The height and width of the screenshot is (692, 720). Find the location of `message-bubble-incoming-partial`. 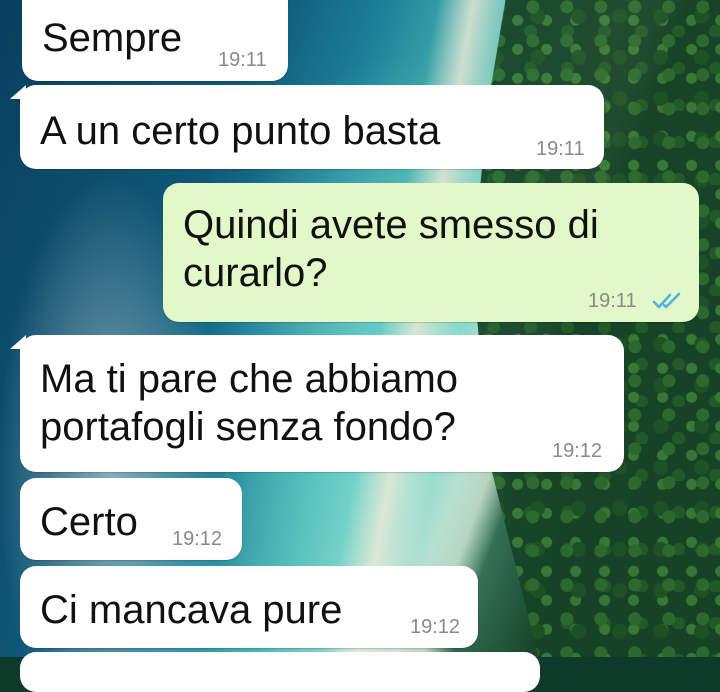

message-bubble-incoming-partial is located at coordinates (280, 672).